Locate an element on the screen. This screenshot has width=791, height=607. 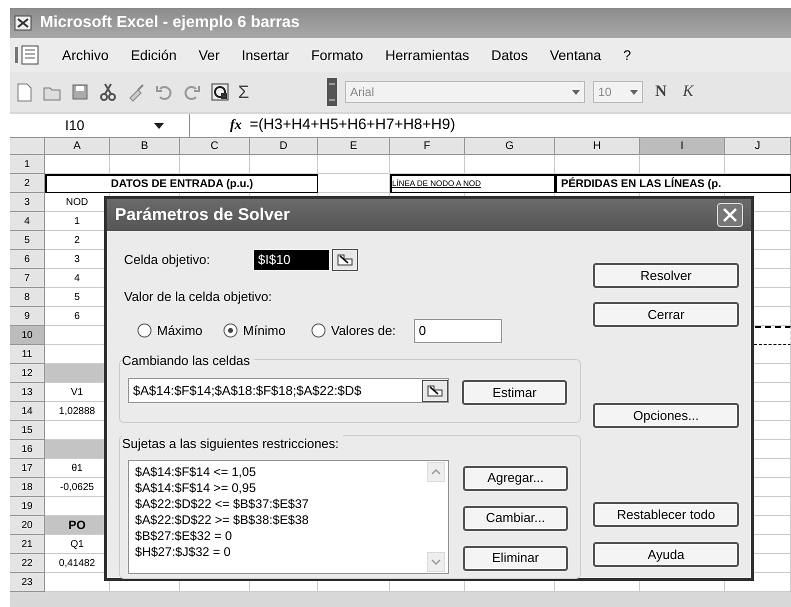
save-icon is located at coordinates (80, 92).